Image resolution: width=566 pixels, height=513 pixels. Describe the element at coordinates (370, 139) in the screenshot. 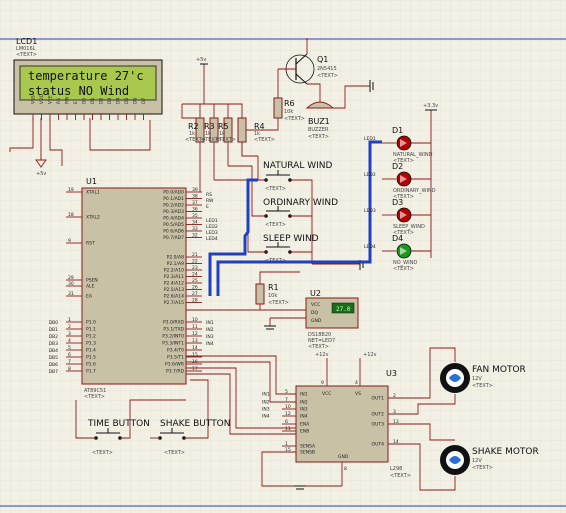

I see `led-net: LED1` at that location.